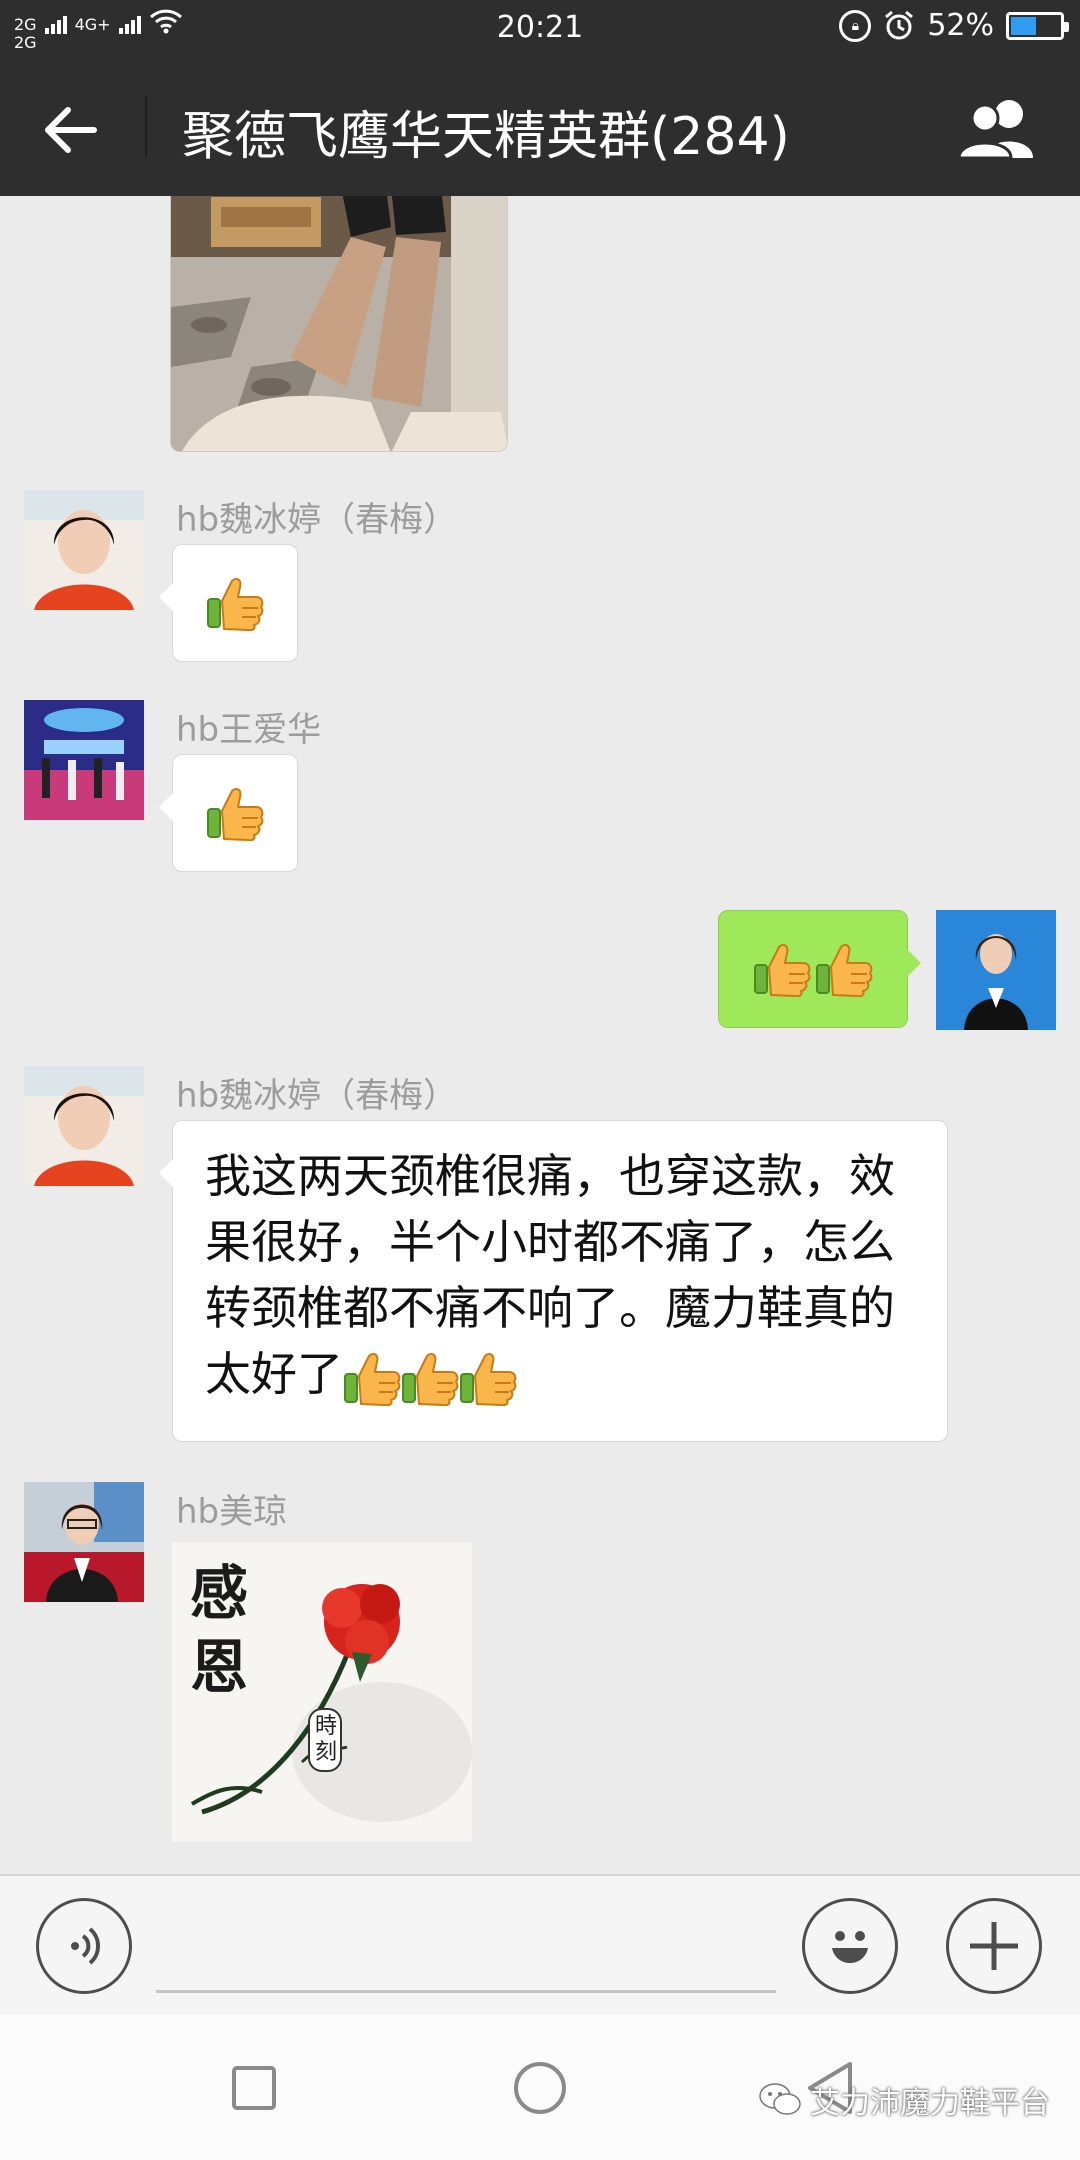  I want to click on sticker-text-main: 感恩, so click(219, 1630).